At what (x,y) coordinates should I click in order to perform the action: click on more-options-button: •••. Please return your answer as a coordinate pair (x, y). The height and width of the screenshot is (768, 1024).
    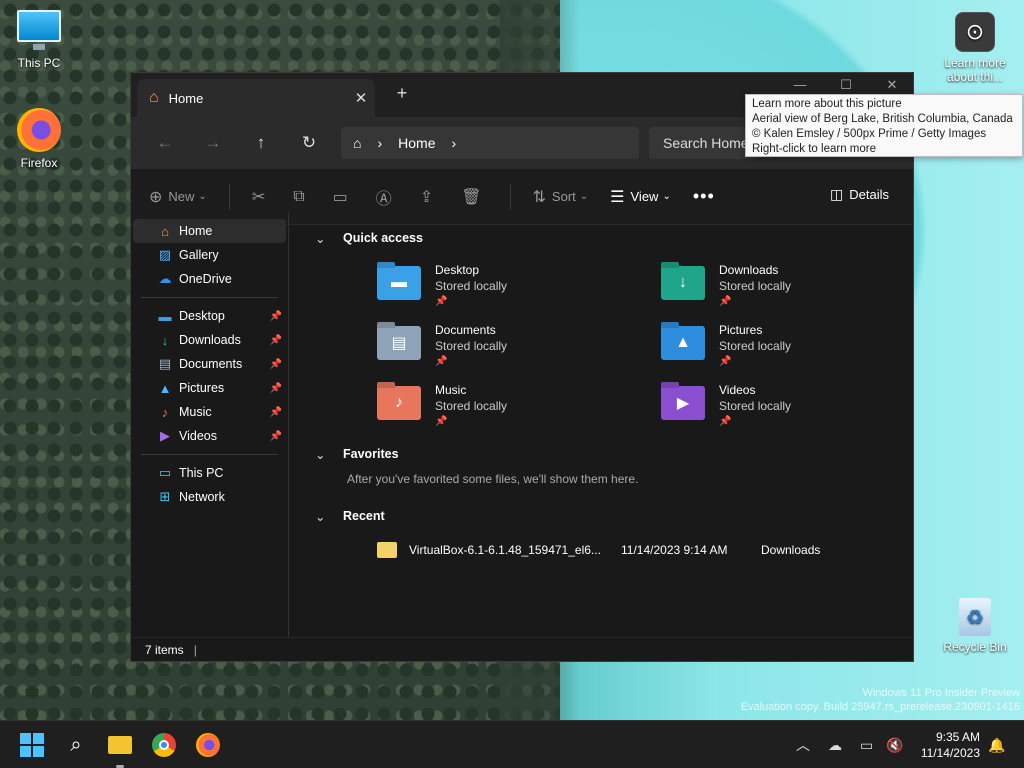
    Looking at the image, I should click on (707, 196).